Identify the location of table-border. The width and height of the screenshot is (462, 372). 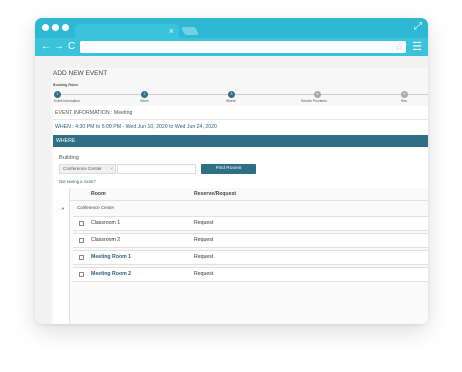
(69, 256).